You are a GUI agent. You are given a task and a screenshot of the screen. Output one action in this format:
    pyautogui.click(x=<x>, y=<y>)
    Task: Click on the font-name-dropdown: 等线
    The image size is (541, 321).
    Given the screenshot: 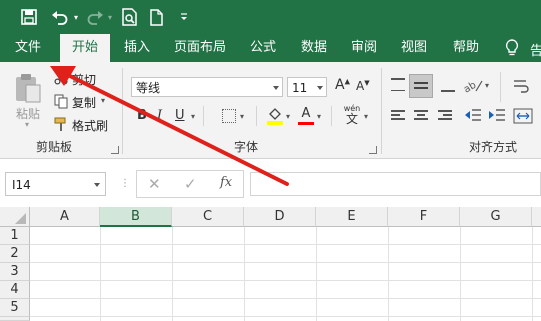 What is the action you would take?
    pyautogui.click(x=207, y=87)
    